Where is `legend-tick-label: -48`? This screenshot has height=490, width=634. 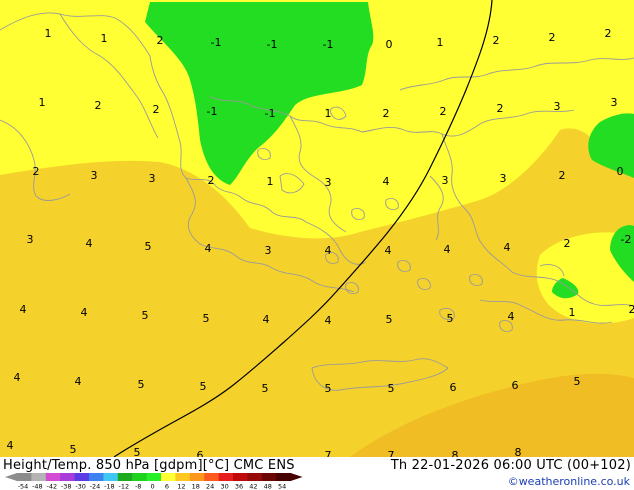 legend-tick-label: -48 is located at coordinates (37, 486).